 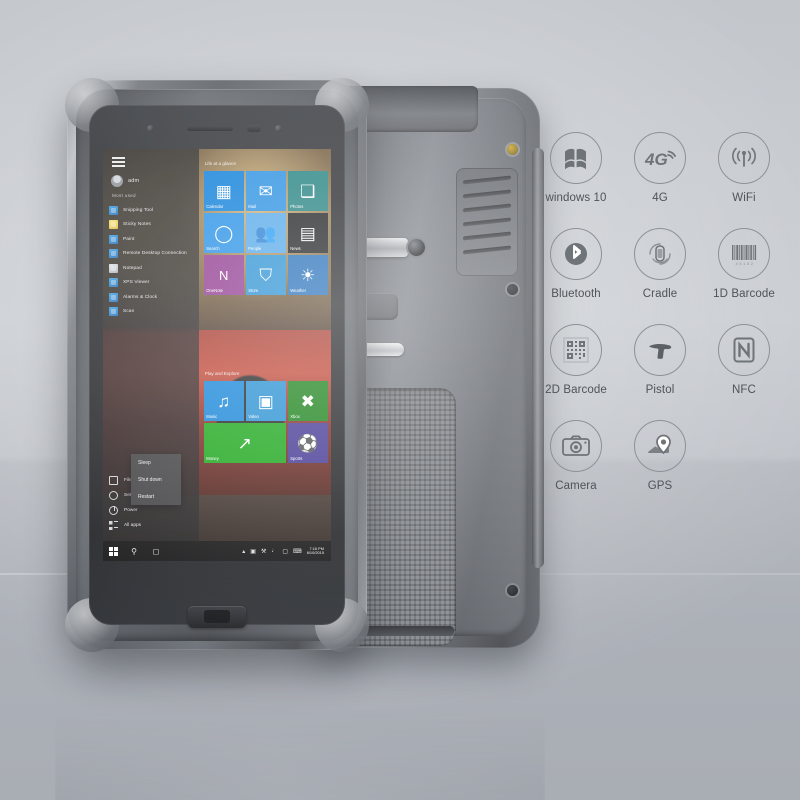 I want to click on feature-row4-spacer, so click(x=744, y=456).